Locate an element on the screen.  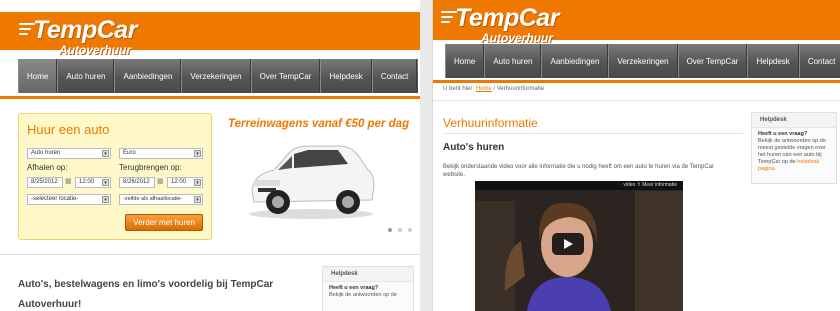
page-title: Verhuurinformatie is located at coordinates (490, 123).